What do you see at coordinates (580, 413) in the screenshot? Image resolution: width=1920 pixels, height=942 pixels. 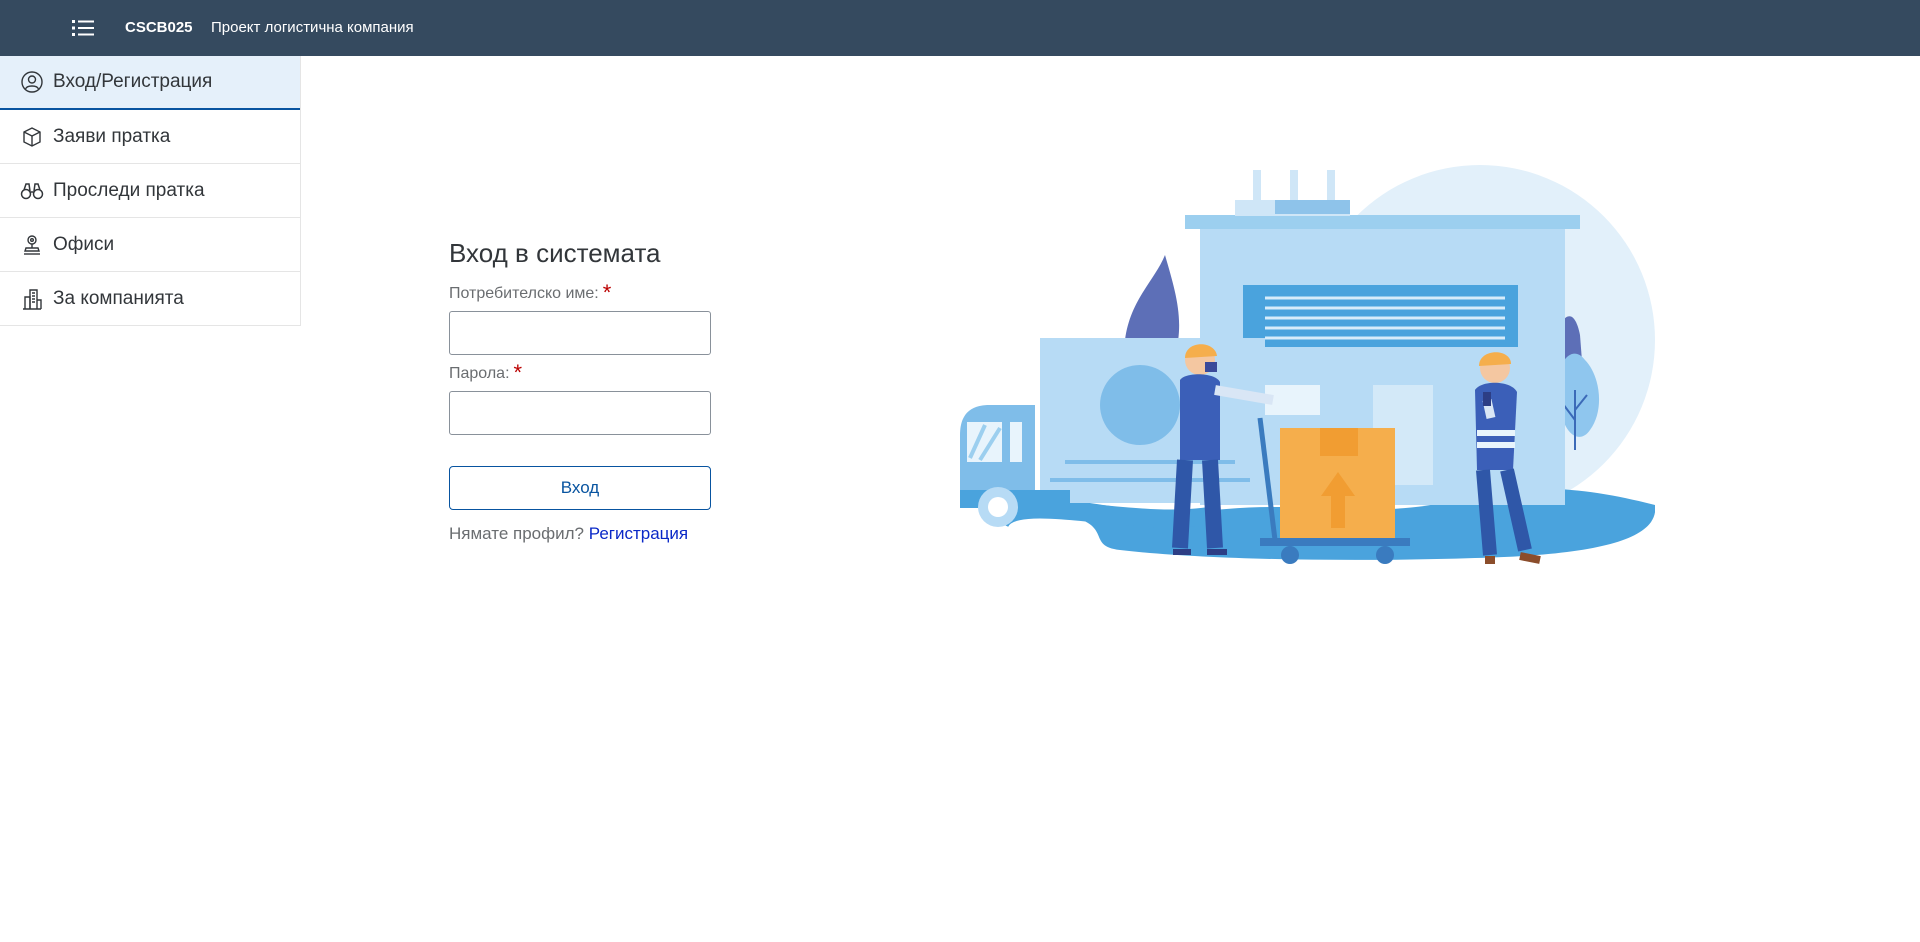 I see `password-input` at bounding box center [580, 413].